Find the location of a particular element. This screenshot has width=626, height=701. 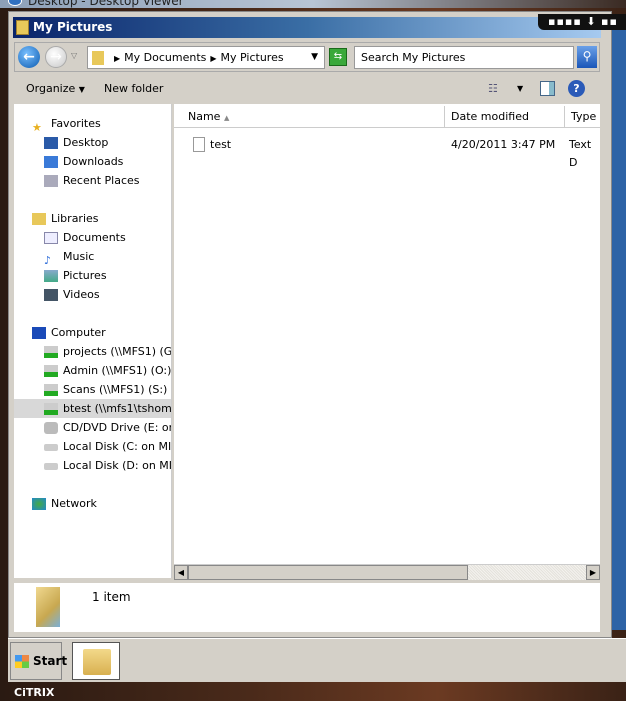

nav-item-documents: Documents is located at coordinates (107, 237).